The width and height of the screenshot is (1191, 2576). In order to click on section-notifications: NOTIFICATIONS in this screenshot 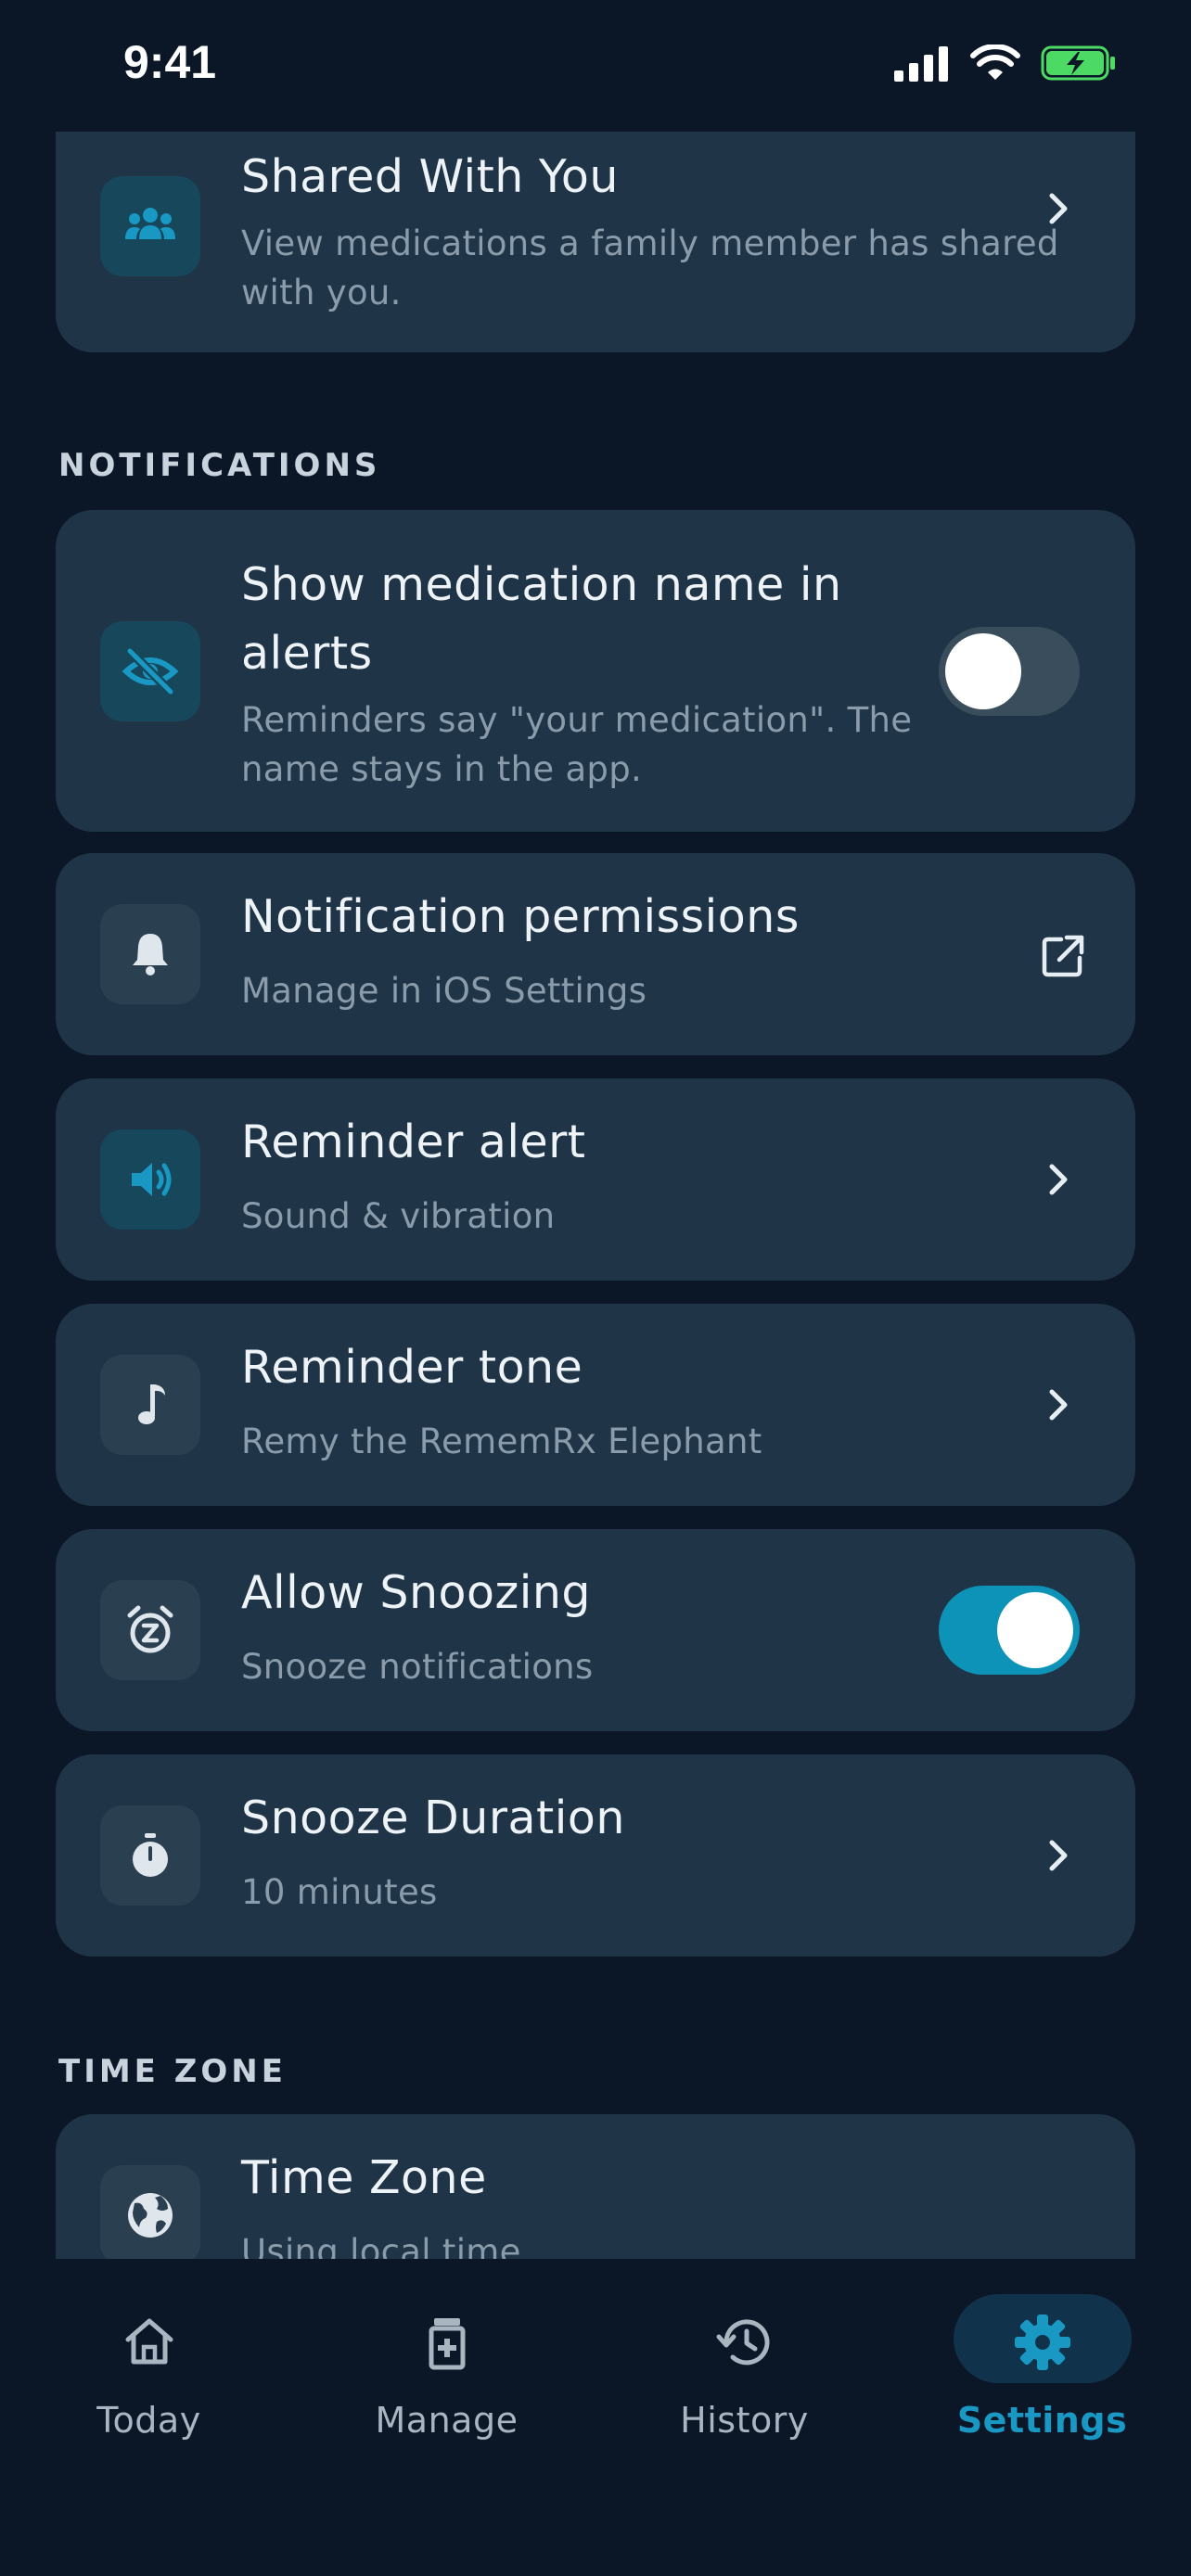, I will do `click(219, 465)`.